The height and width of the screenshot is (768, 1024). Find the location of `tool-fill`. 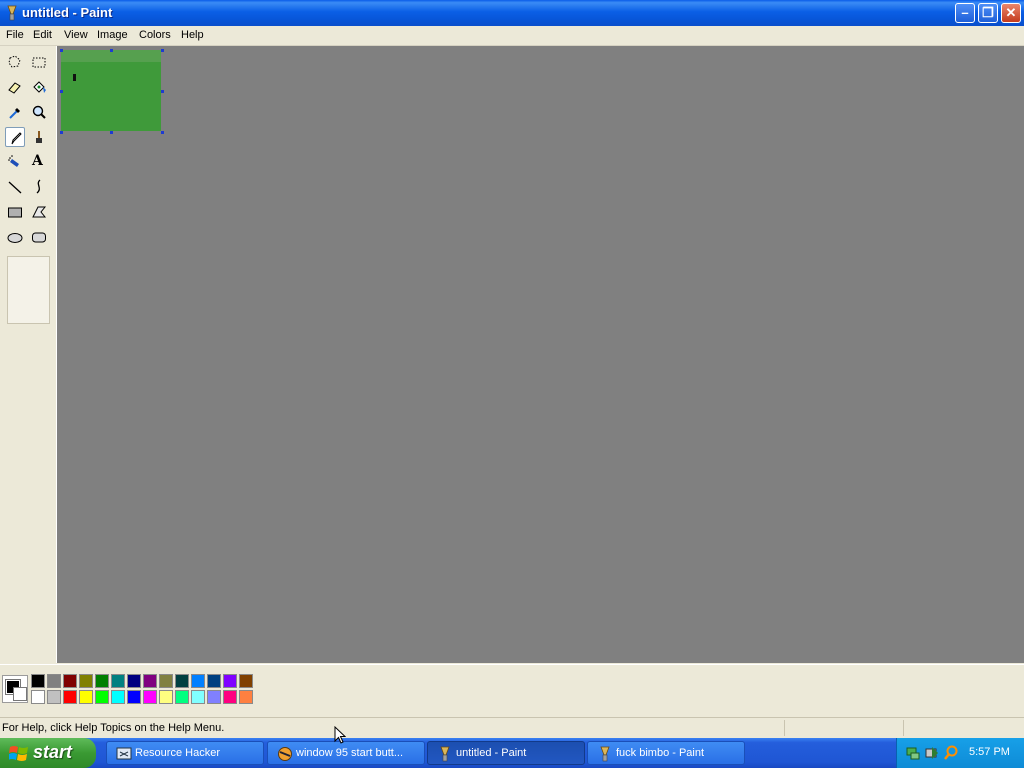

tool-fill is located at coordinates (39, 87).